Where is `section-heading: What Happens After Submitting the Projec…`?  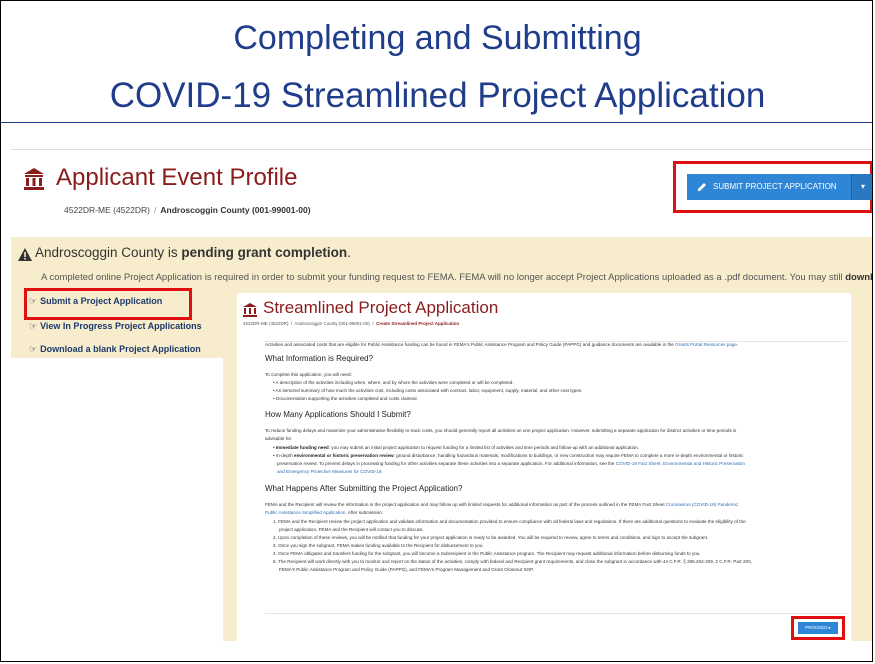 section-heading: What Happens After Submitting the Projec… is located at coordinates (364, 488).